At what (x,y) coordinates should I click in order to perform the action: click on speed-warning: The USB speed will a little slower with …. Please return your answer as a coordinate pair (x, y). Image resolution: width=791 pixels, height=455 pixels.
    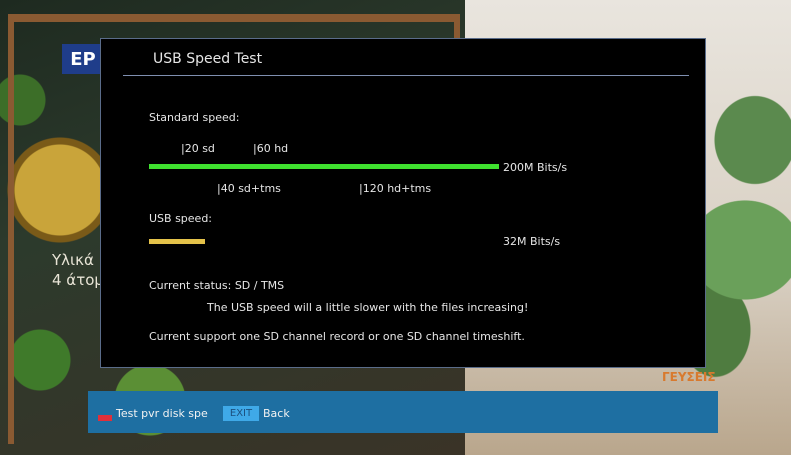
    Looking at the image, I should click on (368, 307).